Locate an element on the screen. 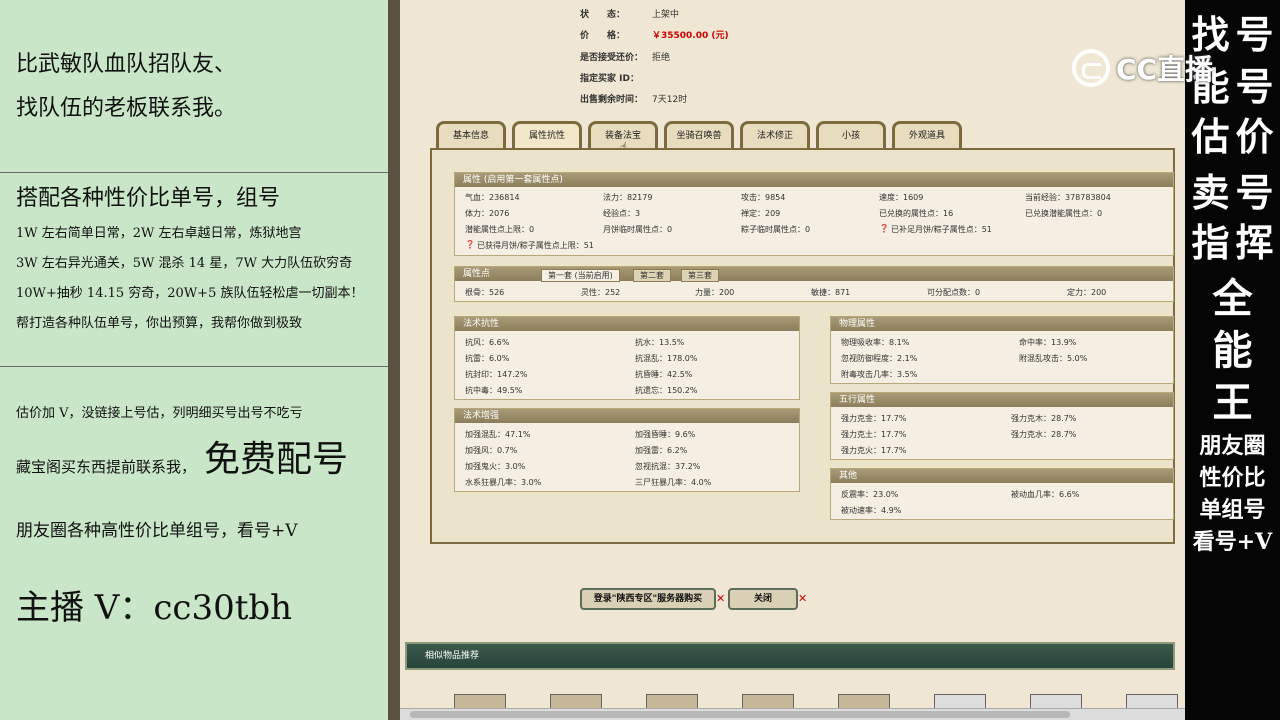  physical-cell: 物理吸收率：8.1% is located at coordinates (875, 342).